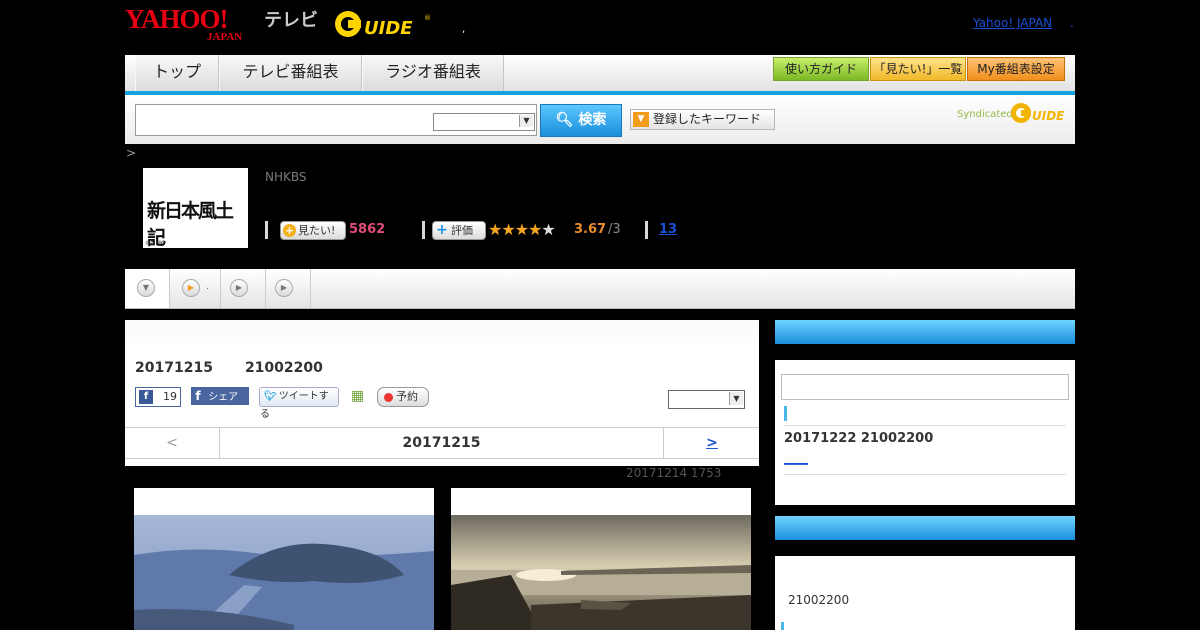  Describe the element at coordinates (359, 396) in the screenshot. I see `calendar-add-icon: ▦` at that location.